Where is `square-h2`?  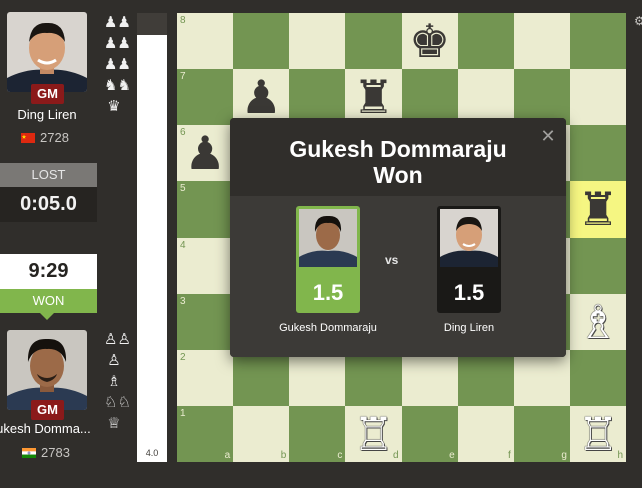
square-h2 is located at coordinates (597, 377).